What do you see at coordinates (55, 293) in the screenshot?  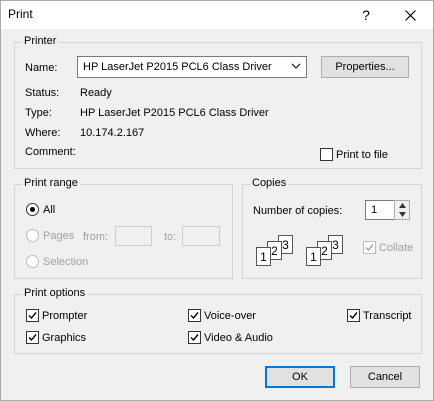 I see `print-options-legend: Print options` at bounding box center [55, 293].